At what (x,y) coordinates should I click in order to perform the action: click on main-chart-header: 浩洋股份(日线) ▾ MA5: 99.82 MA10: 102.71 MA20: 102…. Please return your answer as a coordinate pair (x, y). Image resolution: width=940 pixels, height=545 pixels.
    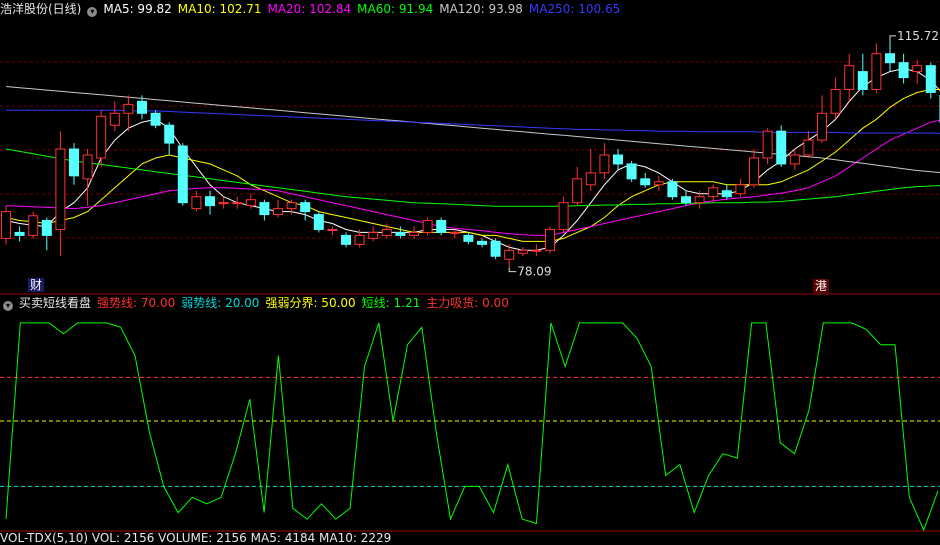
    Looking at the image, I should click on (316, 9).